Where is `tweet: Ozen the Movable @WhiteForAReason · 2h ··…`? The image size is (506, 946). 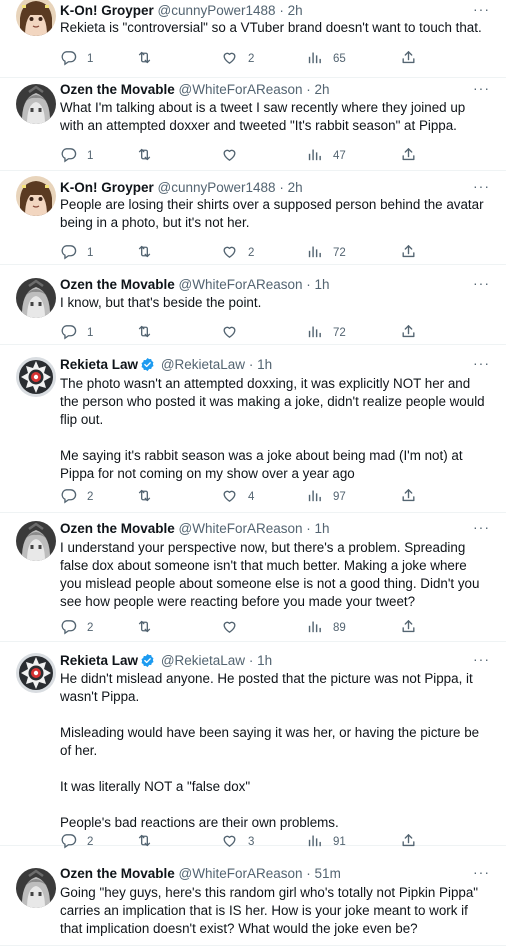 tweet: Ozen the Movable @WhiteForAReason · 2h ··… is located at coordinates (253, 124).